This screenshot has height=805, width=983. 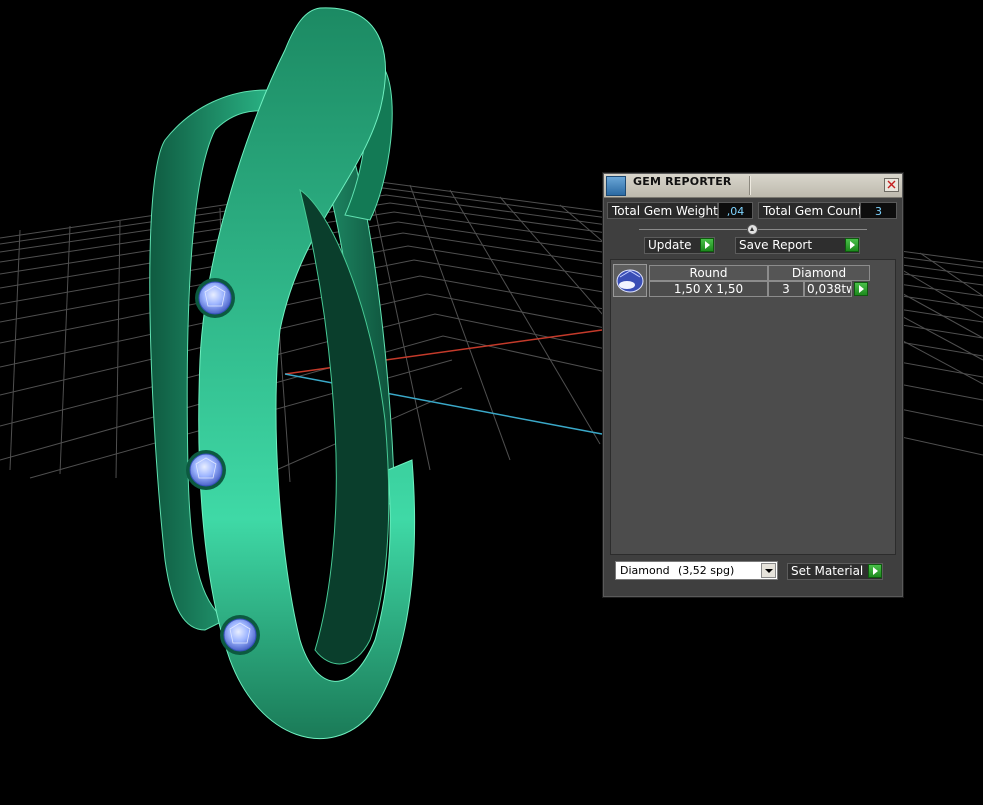 I want to click on round-gem-icon, so click(x=630, y=280).